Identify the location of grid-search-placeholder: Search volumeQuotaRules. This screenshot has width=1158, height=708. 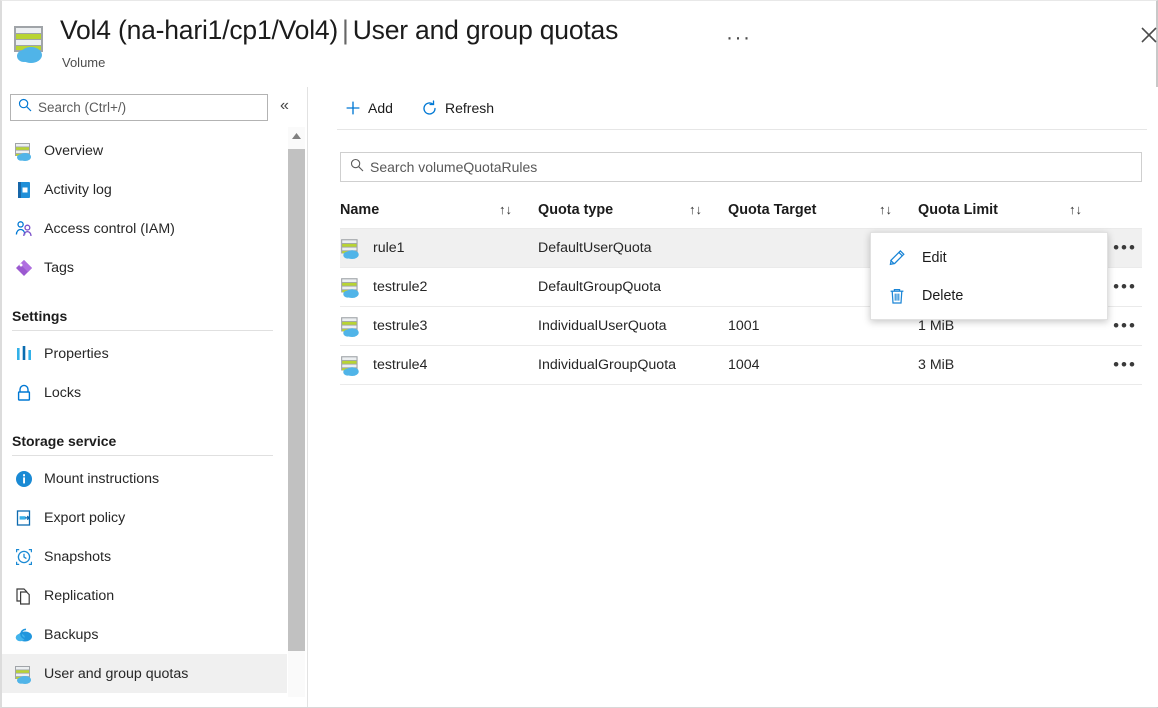
(454, 167).